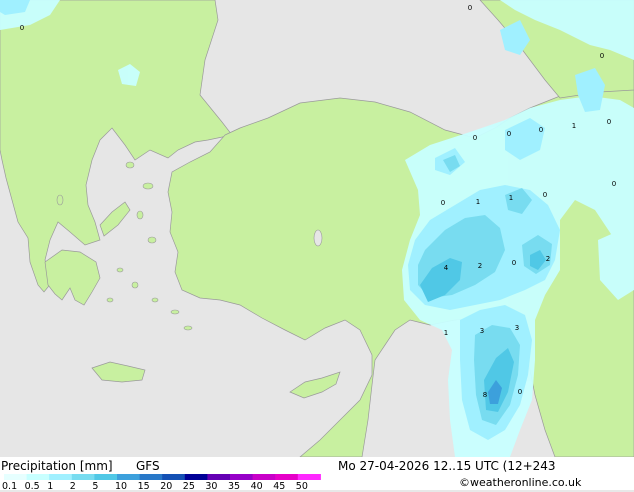  Describe the element at coordinates (279, 486) in the screenshot. I see `legend-tick-label: 45` at that location.